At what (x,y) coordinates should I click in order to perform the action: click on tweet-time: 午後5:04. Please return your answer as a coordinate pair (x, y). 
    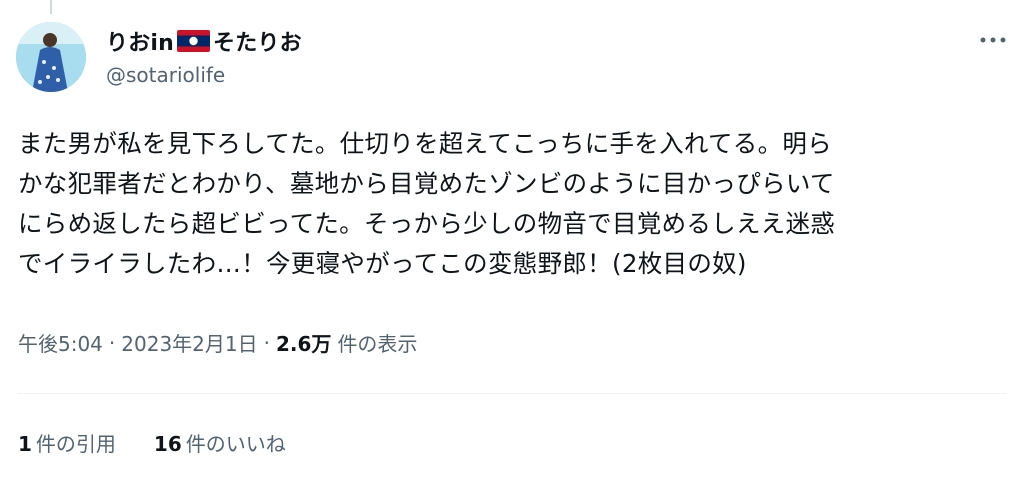
    Looking at the image, I should click on (60, 342).